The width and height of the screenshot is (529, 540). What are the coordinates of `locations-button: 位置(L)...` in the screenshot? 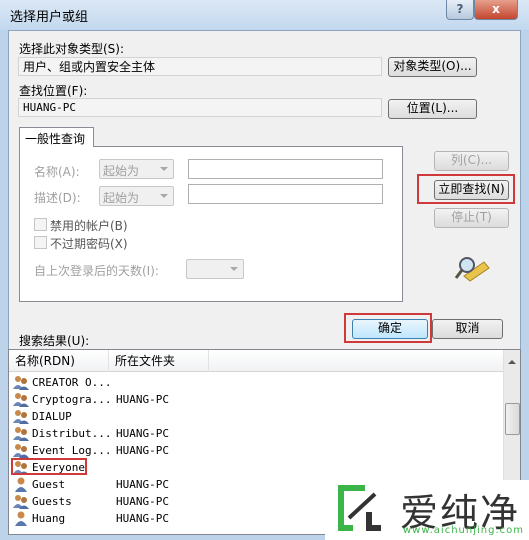 It's located at (432, 109).